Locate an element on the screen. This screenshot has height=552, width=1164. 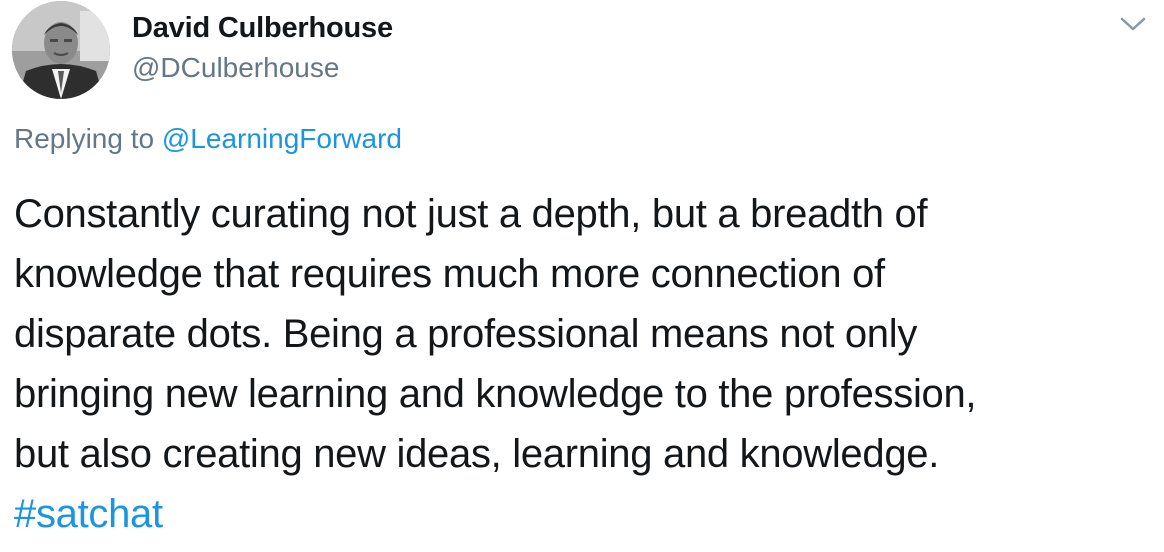
tweet-menu-button is located at coordinates (1133, 24).